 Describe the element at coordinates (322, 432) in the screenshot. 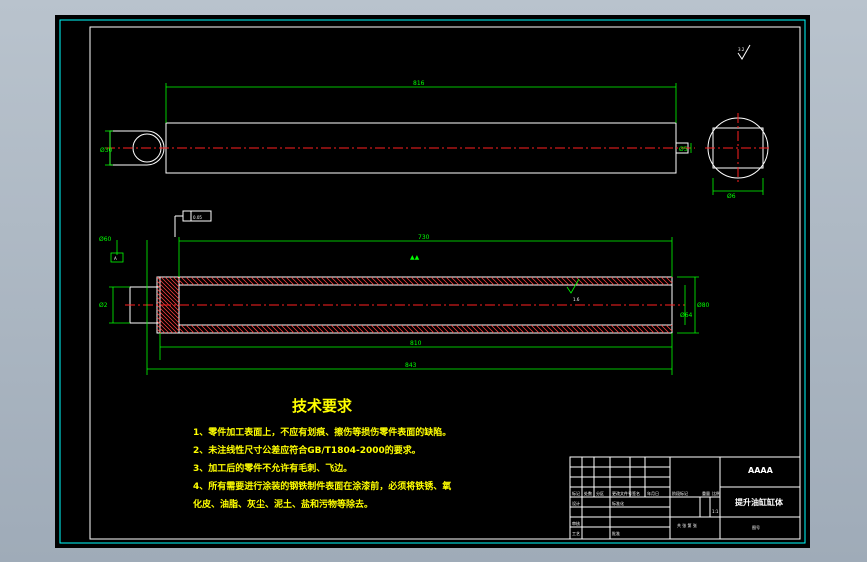

I see `requirement-line-1: 1、零件加工表面上，不应有划痕、擦伤等损伤零件表面的缺陷。` at that location.